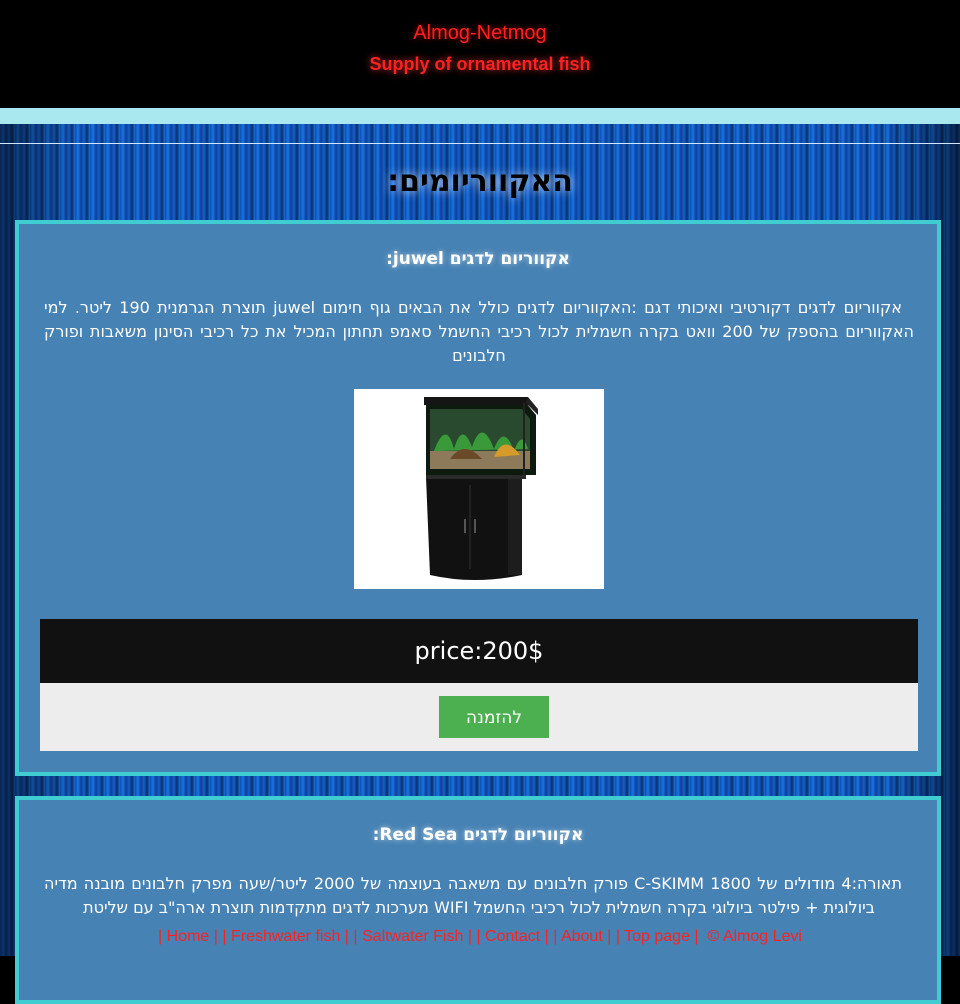  I want to click on product-title: אקווריום לדגים juwel:, so click(478, 259).